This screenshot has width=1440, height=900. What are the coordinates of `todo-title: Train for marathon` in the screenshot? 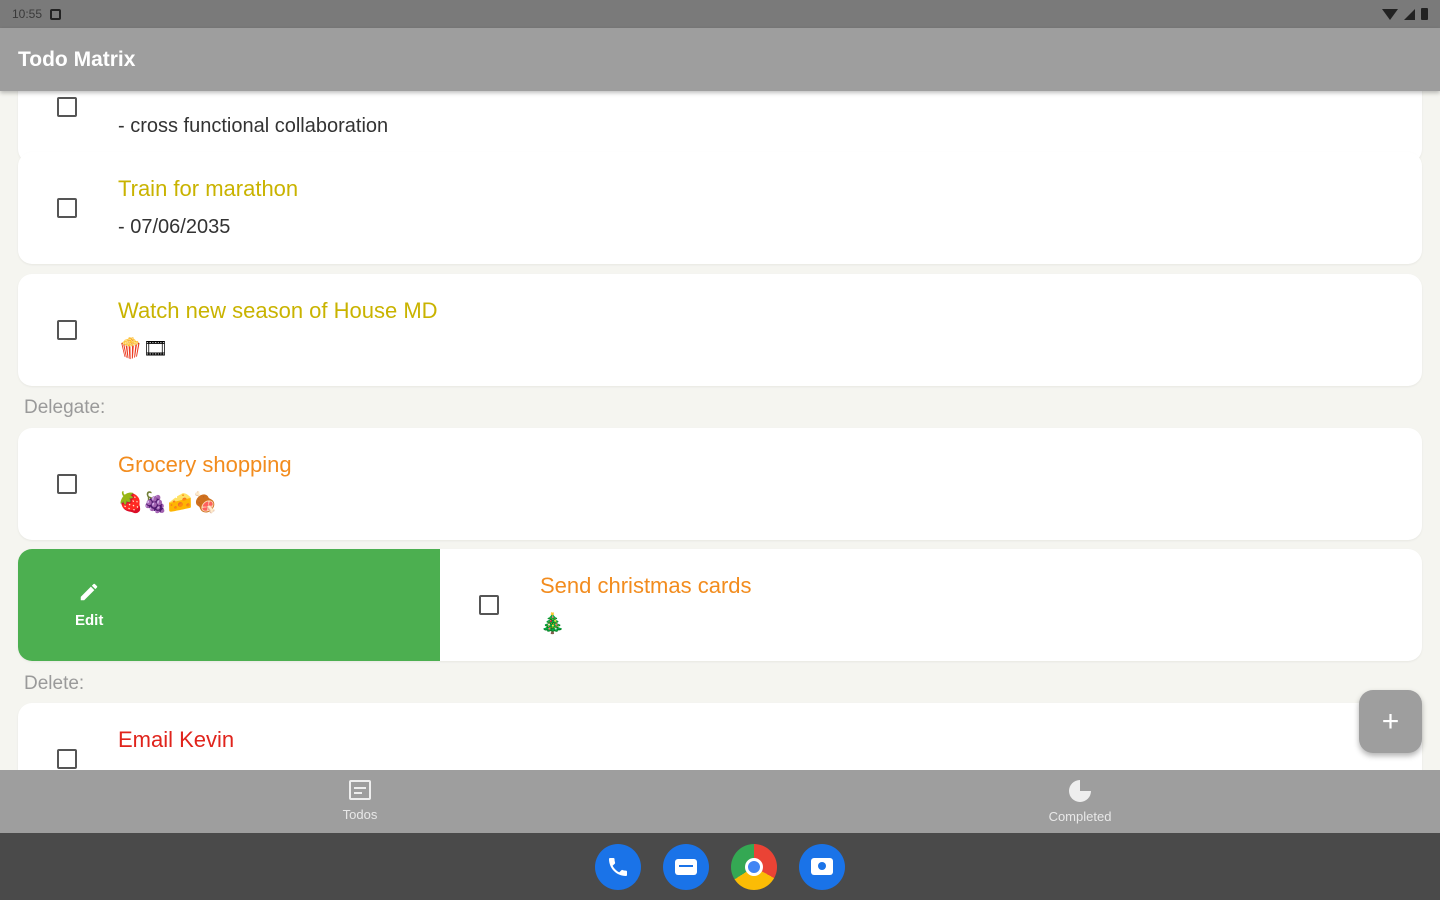 It's located at (208, 188).